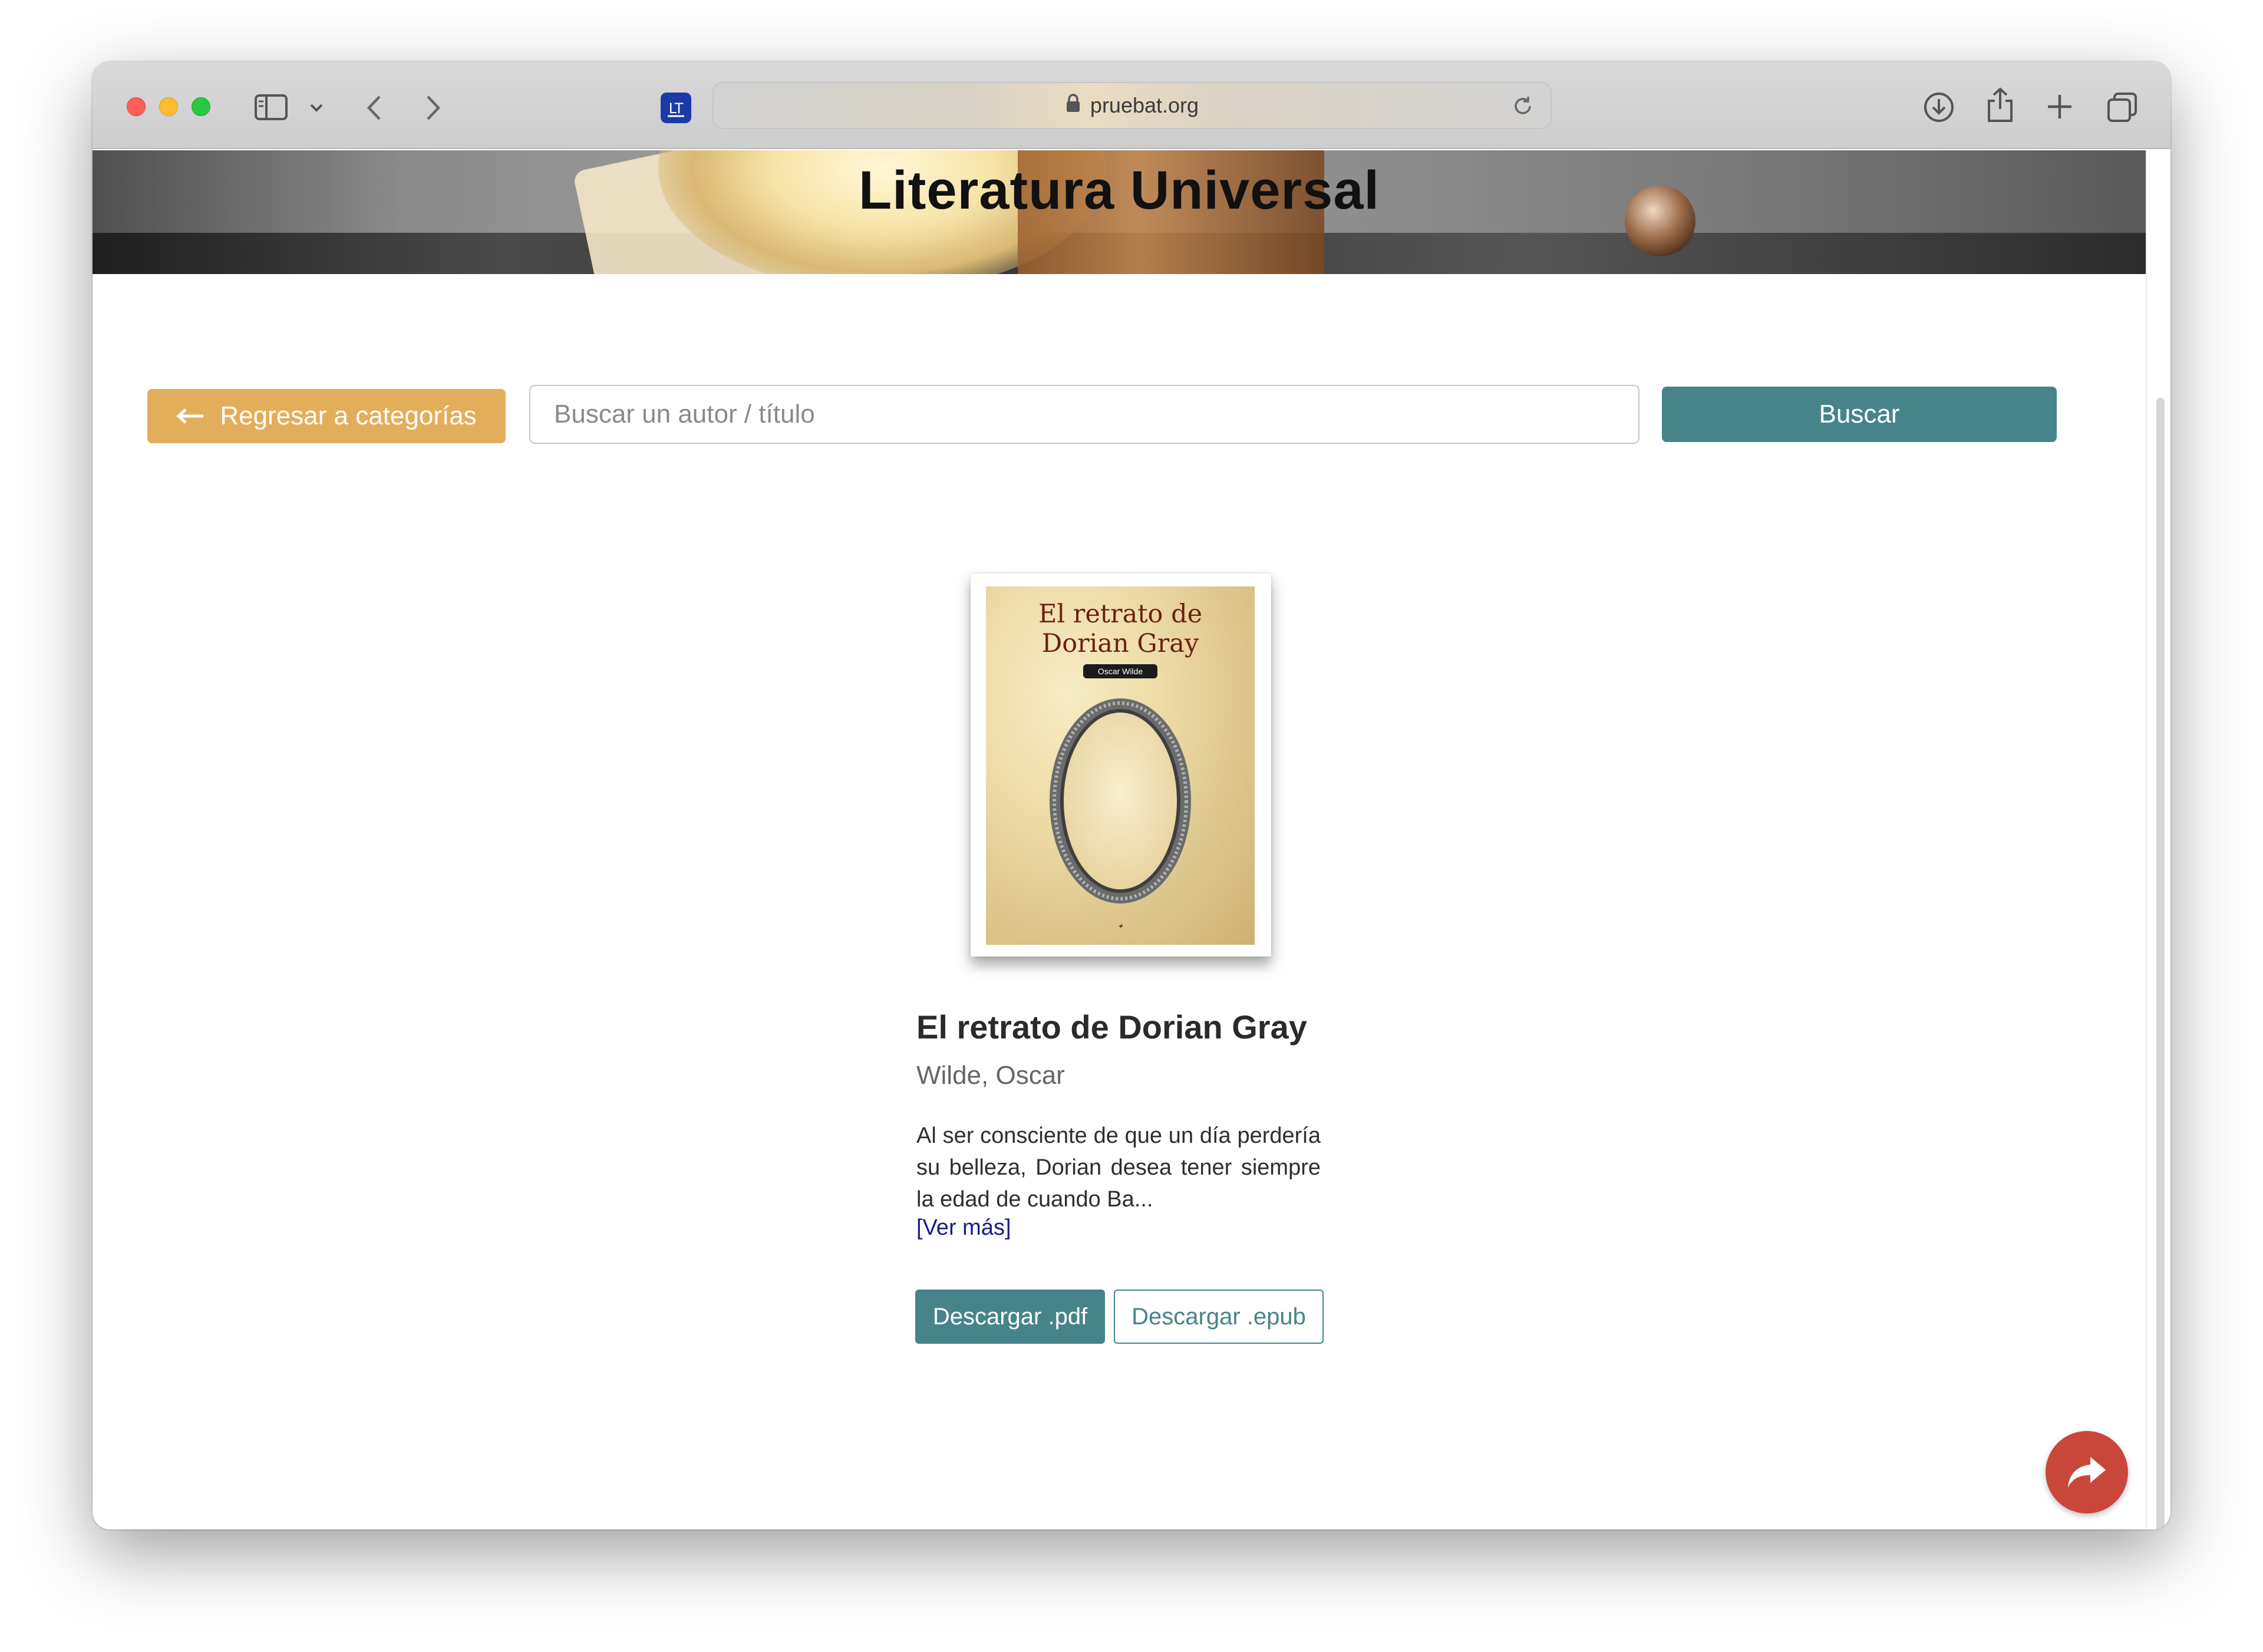  I want to click on share-arrow-icon, so click(2087, 1472).